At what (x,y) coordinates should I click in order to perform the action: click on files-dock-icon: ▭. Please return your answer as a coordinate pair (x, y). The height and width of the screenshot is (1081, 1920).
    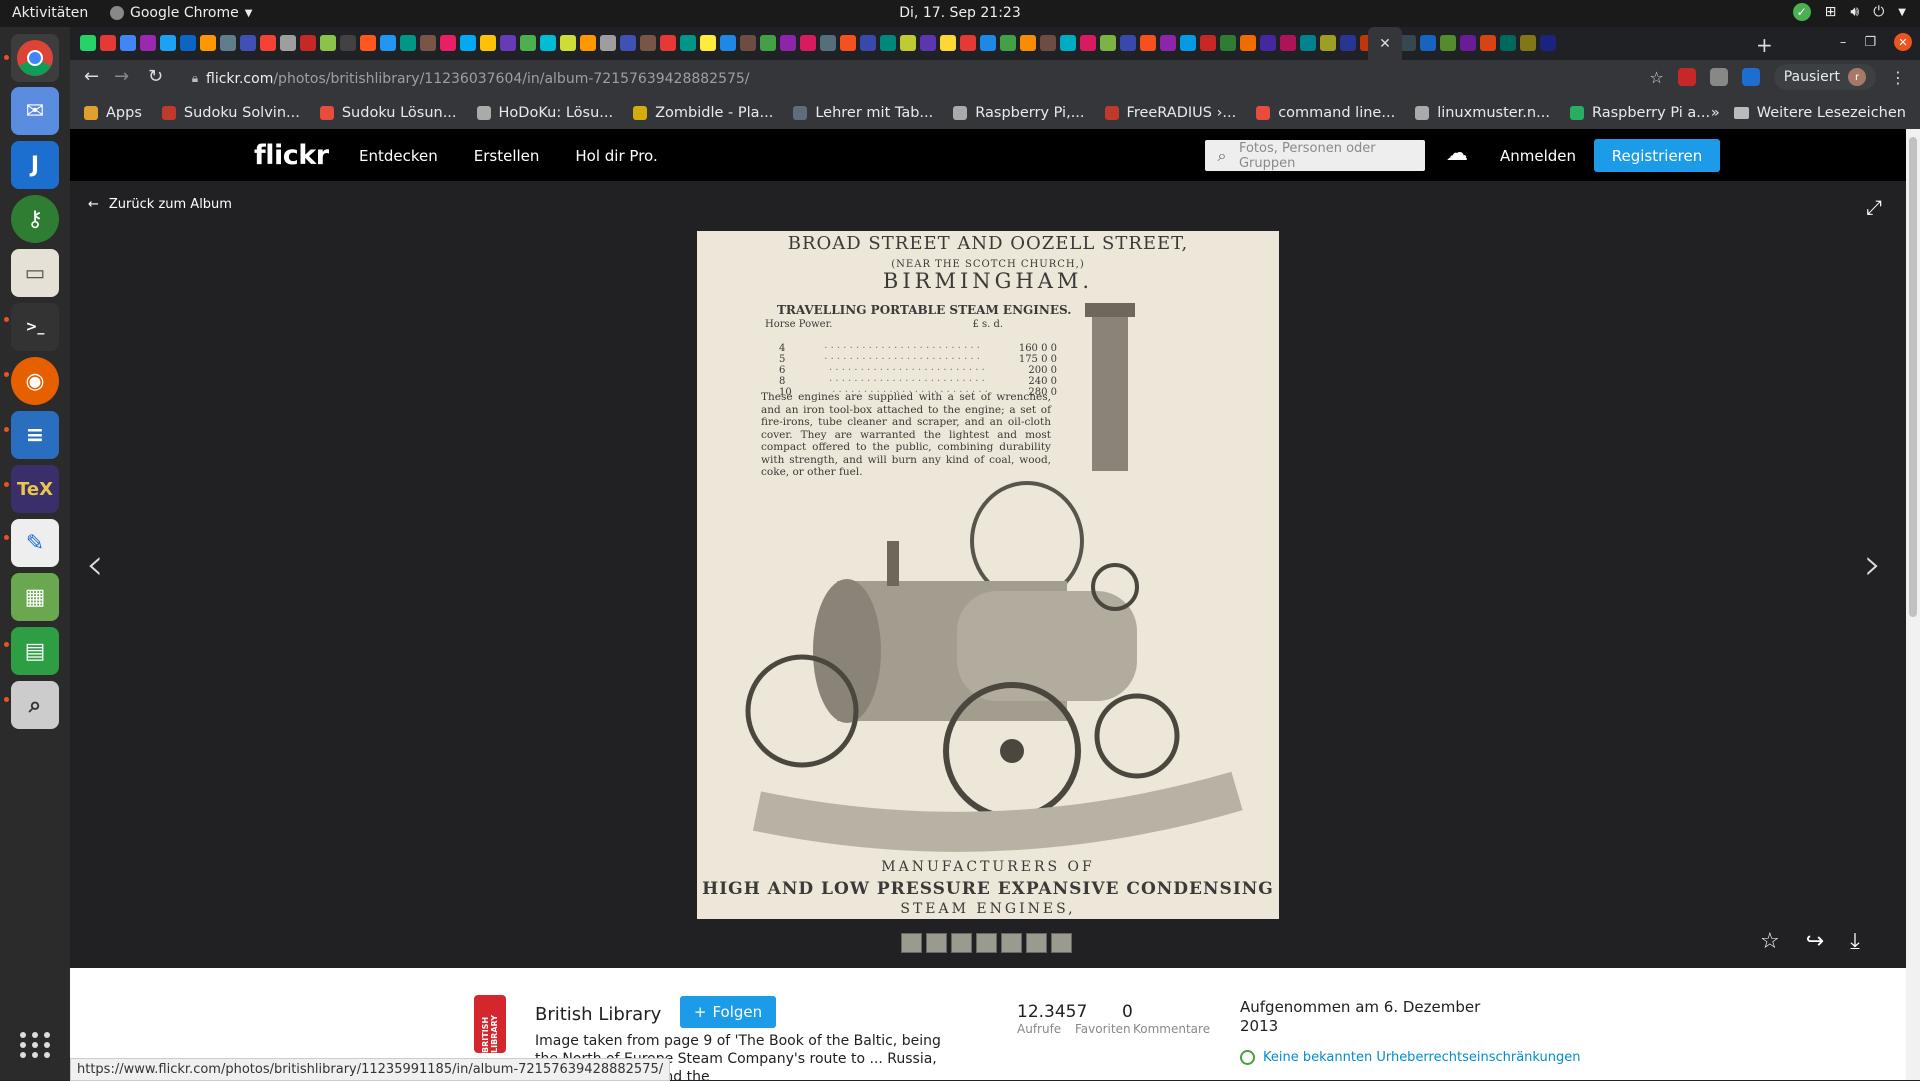
    Looking at the image, I should click on (35, 273).